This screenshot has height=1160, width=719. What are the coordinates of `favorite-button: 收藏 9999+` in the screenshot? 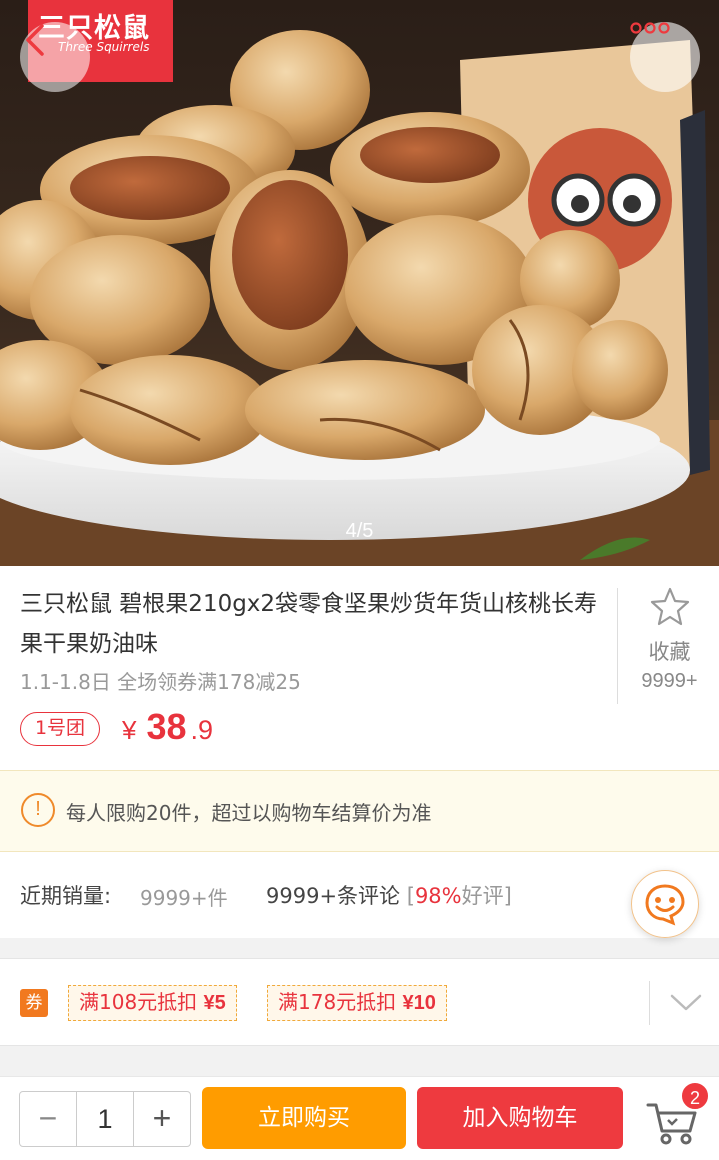 It's located at (669, 639).